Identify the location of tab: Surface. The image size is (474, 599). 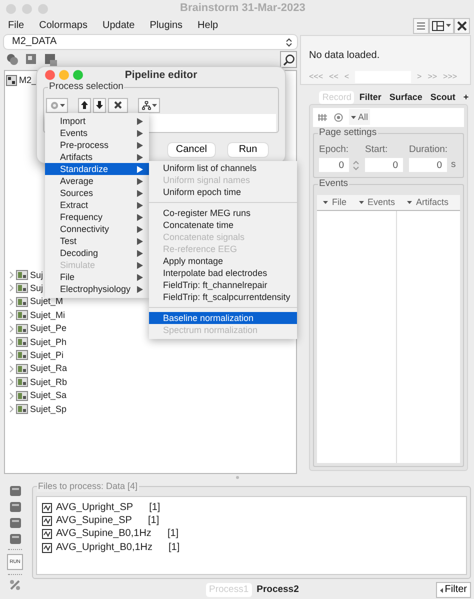
(406, 97).